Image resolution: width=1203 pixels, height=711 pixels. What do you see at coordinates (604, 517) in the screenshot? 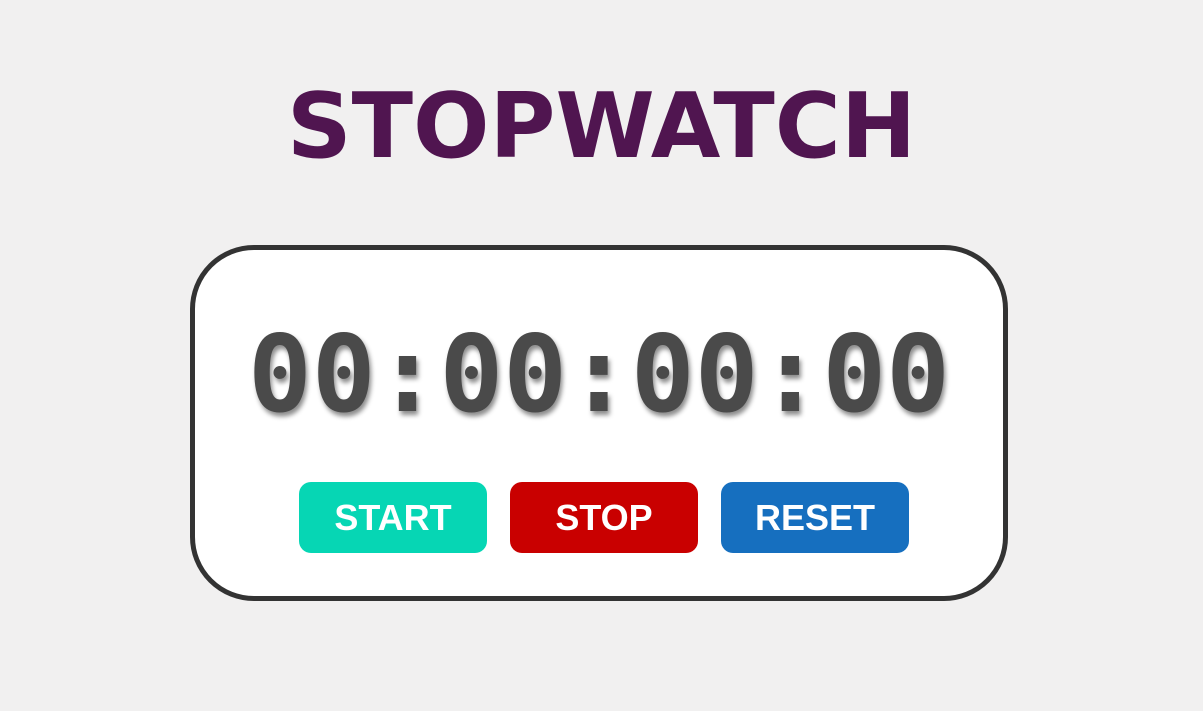
I see `stop-button: STOP` at bounding box center [604, 517].